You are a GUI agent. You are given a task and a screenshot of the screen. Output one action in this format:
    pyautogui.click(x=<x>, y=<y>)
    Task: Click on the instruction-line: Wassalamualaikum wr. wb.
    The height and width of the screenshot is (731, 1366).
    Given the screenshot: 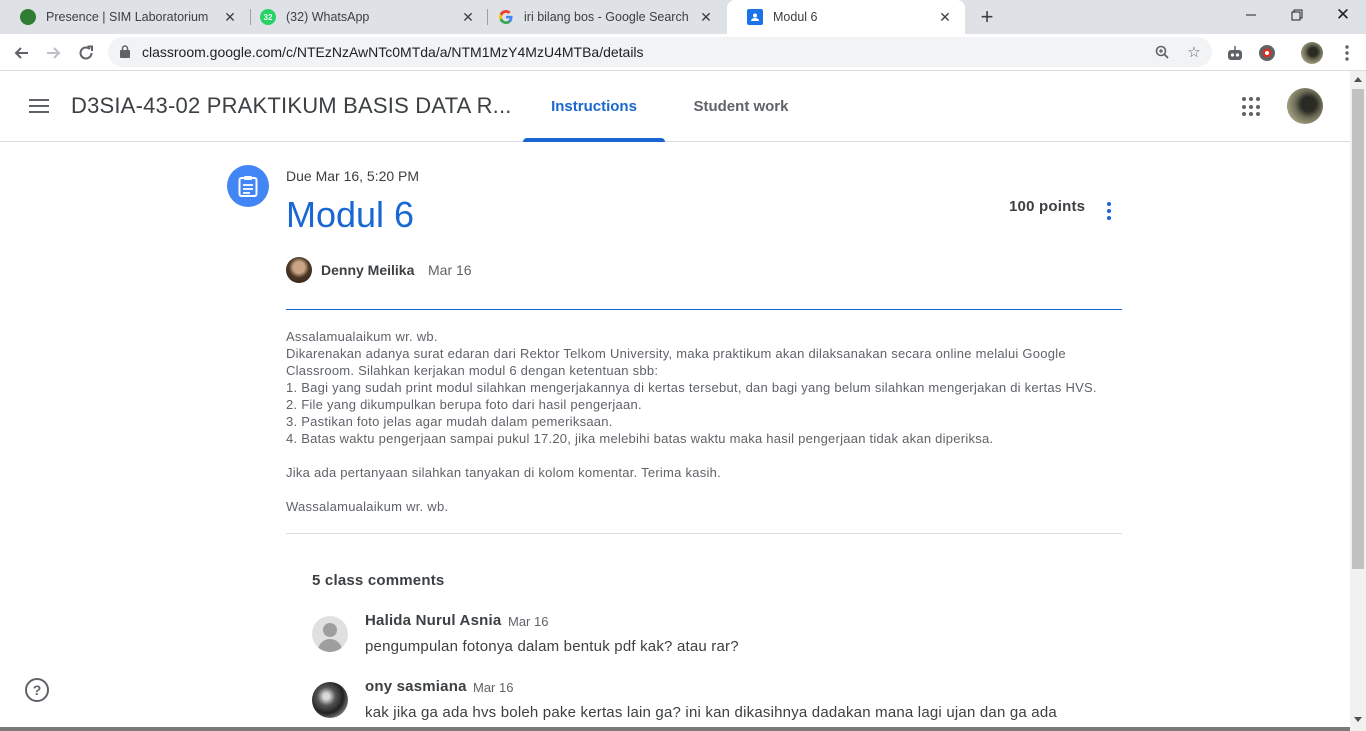 What is the action you would take?
    pyautogui.click(x=367, y=506)
    